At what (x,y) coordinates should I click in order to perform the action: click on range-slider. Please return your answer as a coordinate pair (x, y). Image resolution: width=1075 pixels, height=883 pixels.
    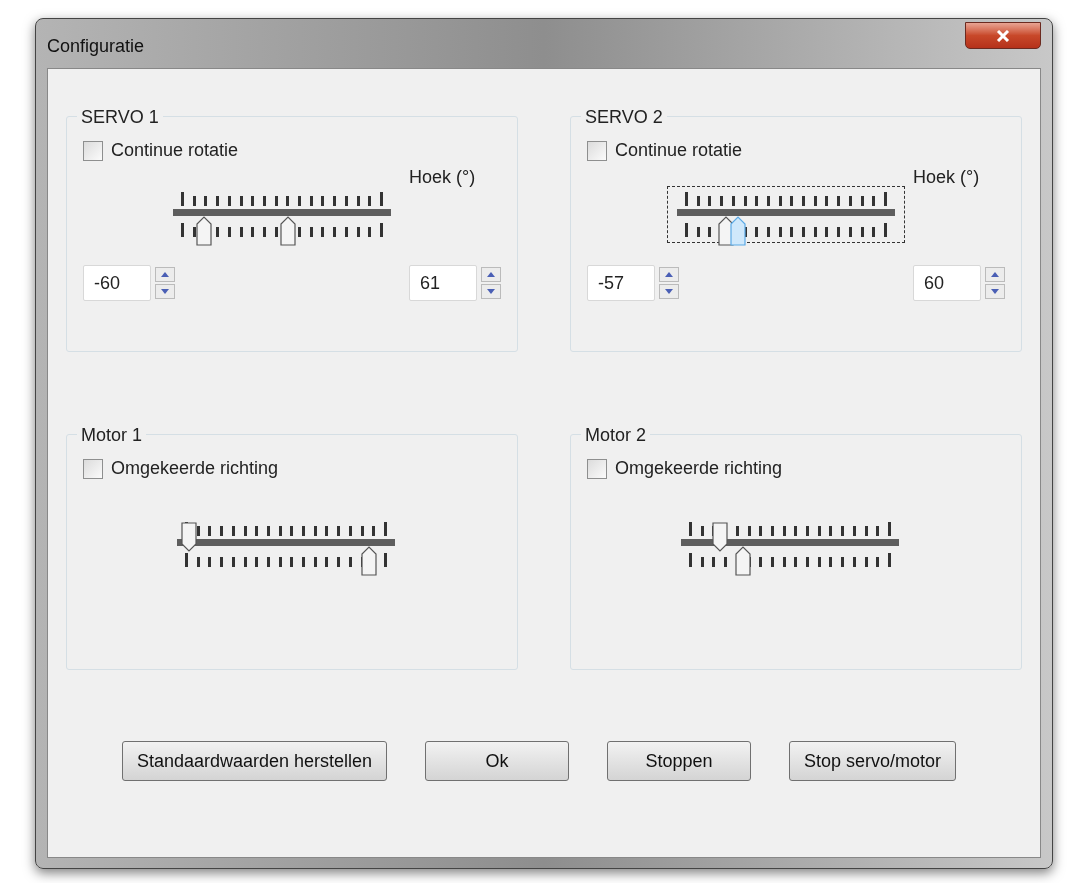
    Looking at the image, I should click on (786, 214).